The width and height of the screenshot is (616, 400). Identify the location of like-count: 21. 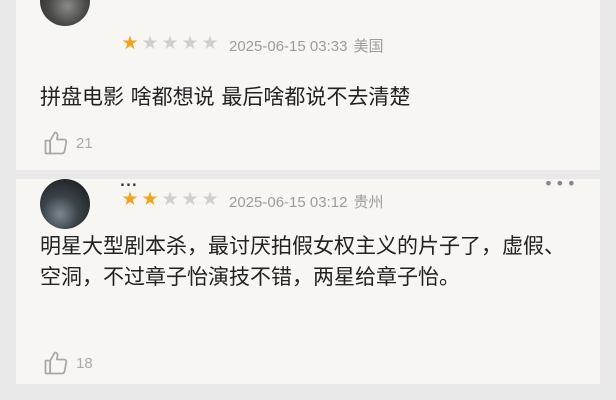
(84, 143).